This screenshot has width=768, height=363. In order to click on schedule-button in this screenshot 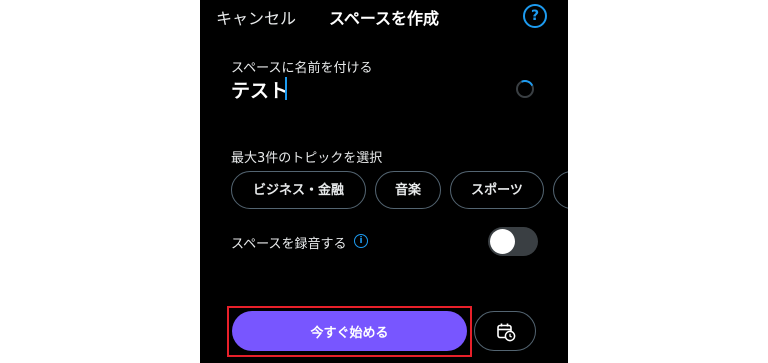, I will do `click(505, 331)`.